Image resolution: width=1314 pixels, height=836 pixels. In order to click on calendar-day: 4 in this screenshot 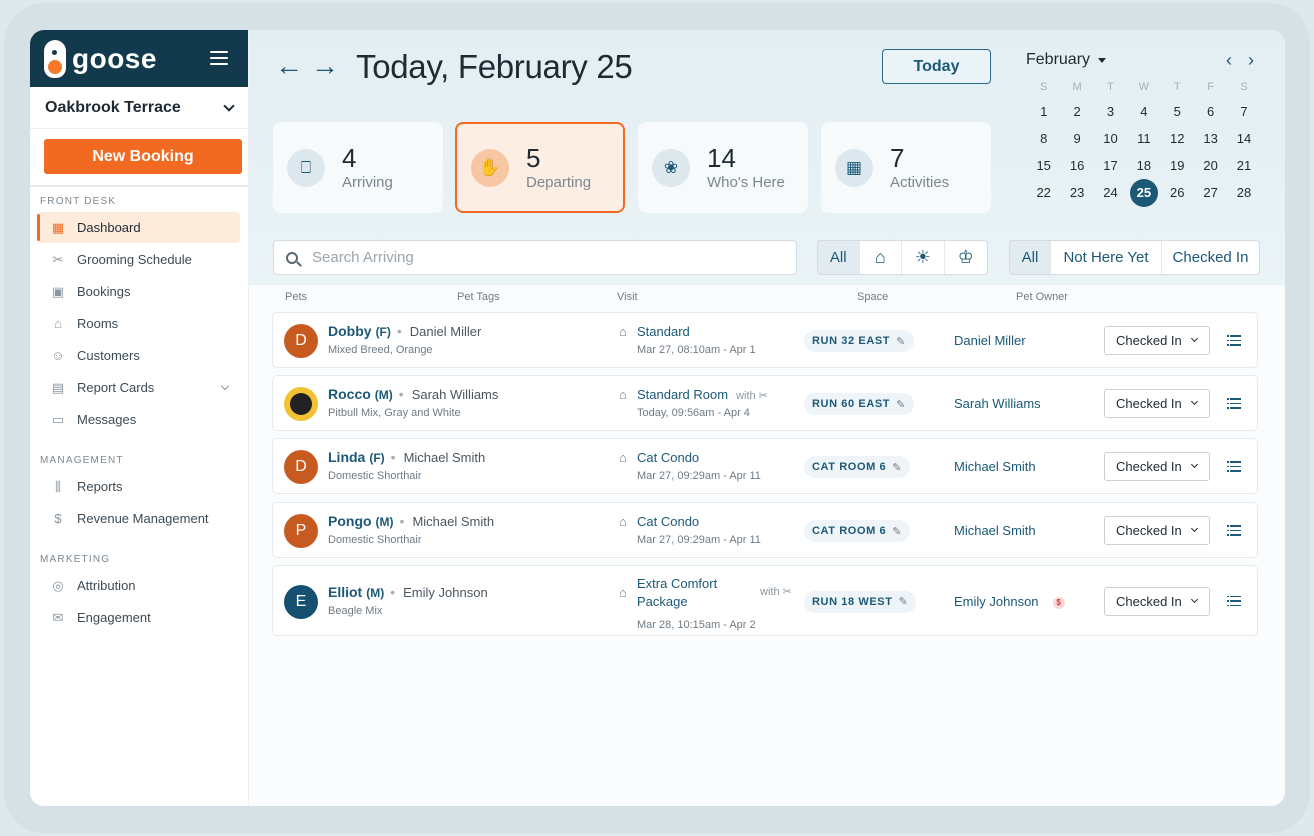, I will do `click(1143, 111)`.